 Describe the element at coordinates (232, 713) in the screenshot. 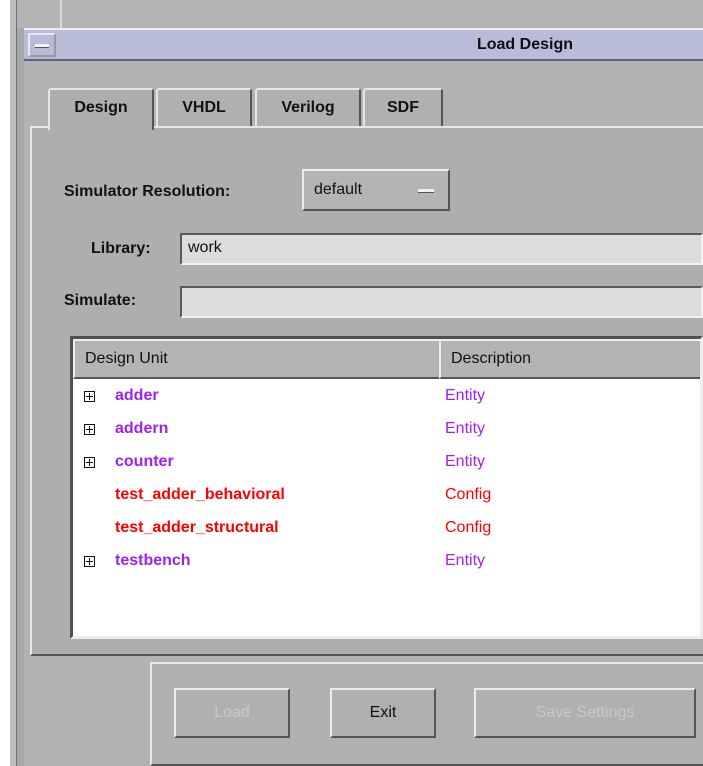

I see `load-button: Load` at that location.